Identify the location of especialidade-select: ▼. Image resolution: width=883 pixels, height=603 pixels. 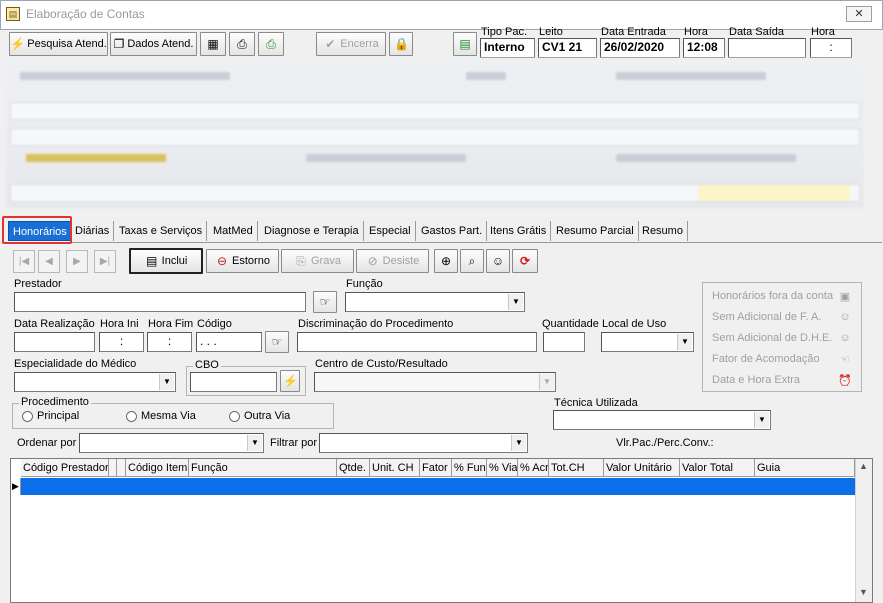
(95, 382).